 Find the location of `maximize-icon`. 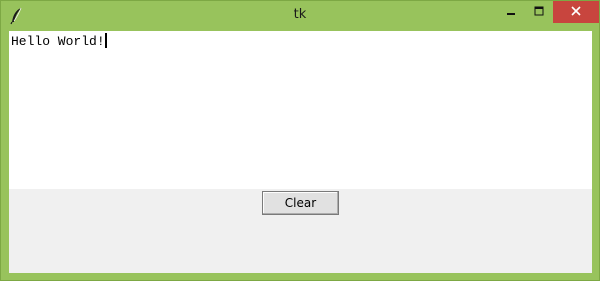

maximize-icon is located at coordinates (539, 12).